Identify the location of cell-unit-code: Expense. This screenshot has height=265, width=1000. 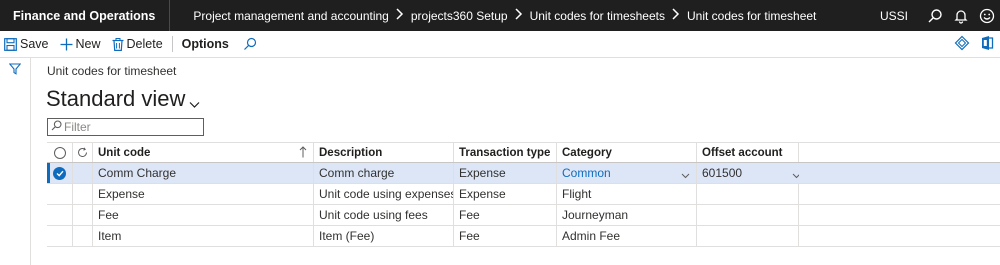
(203, 194).